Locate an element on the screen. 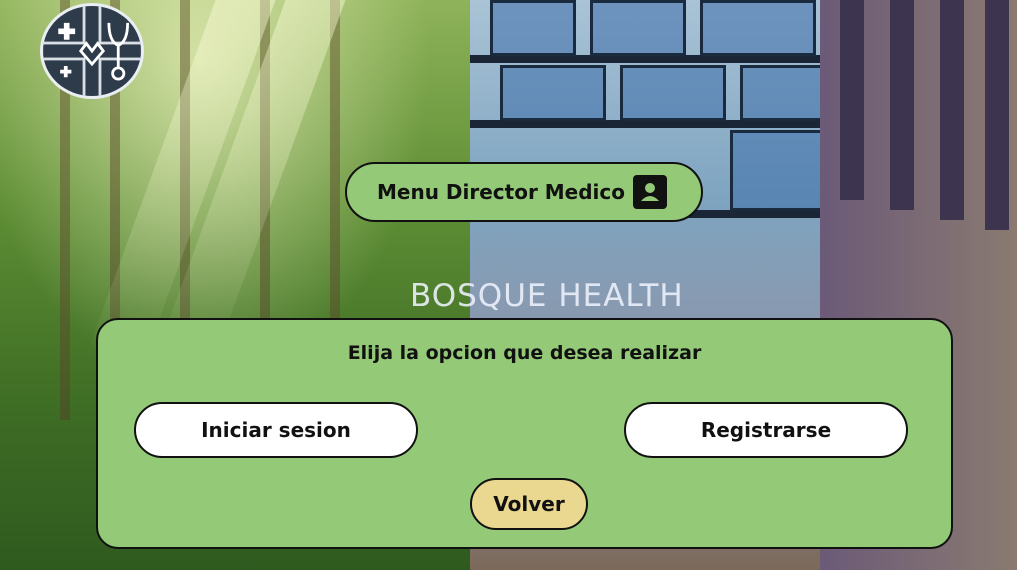  page-title-banner: Menu Director Medico is located at coordinates (524, 192).